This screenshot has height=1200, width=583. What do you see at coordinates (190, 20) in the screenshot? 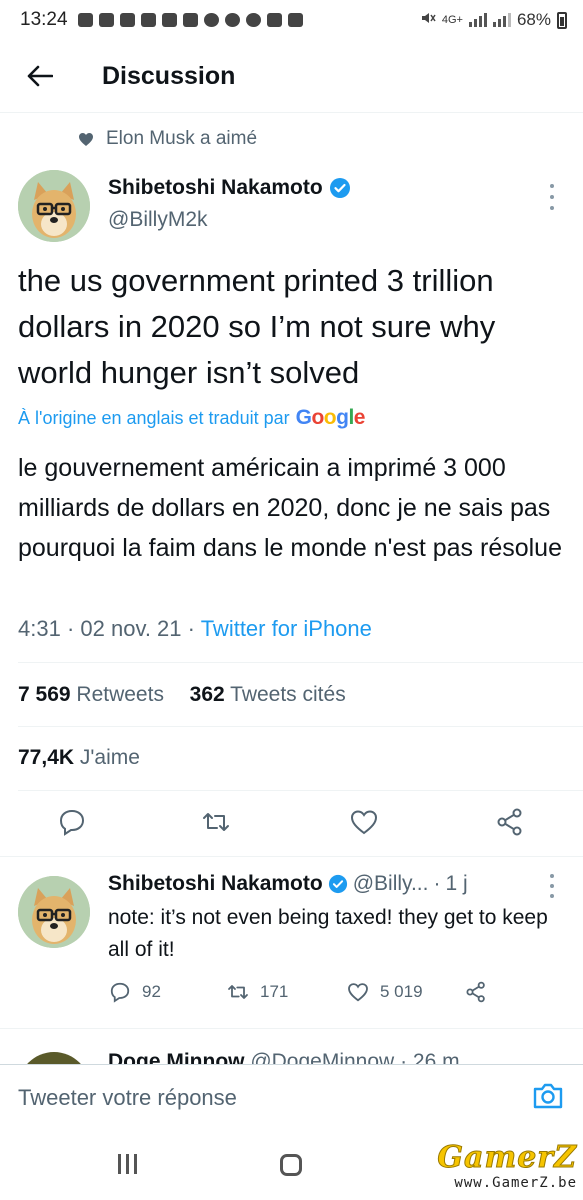
I see `twitter-icon` at bounding box center [190, 20].